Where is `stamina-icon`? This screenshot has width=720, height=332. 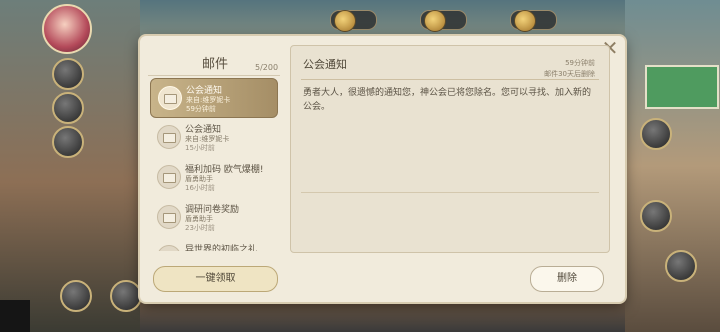 stamina-icon is located at coordinates (345, 21).